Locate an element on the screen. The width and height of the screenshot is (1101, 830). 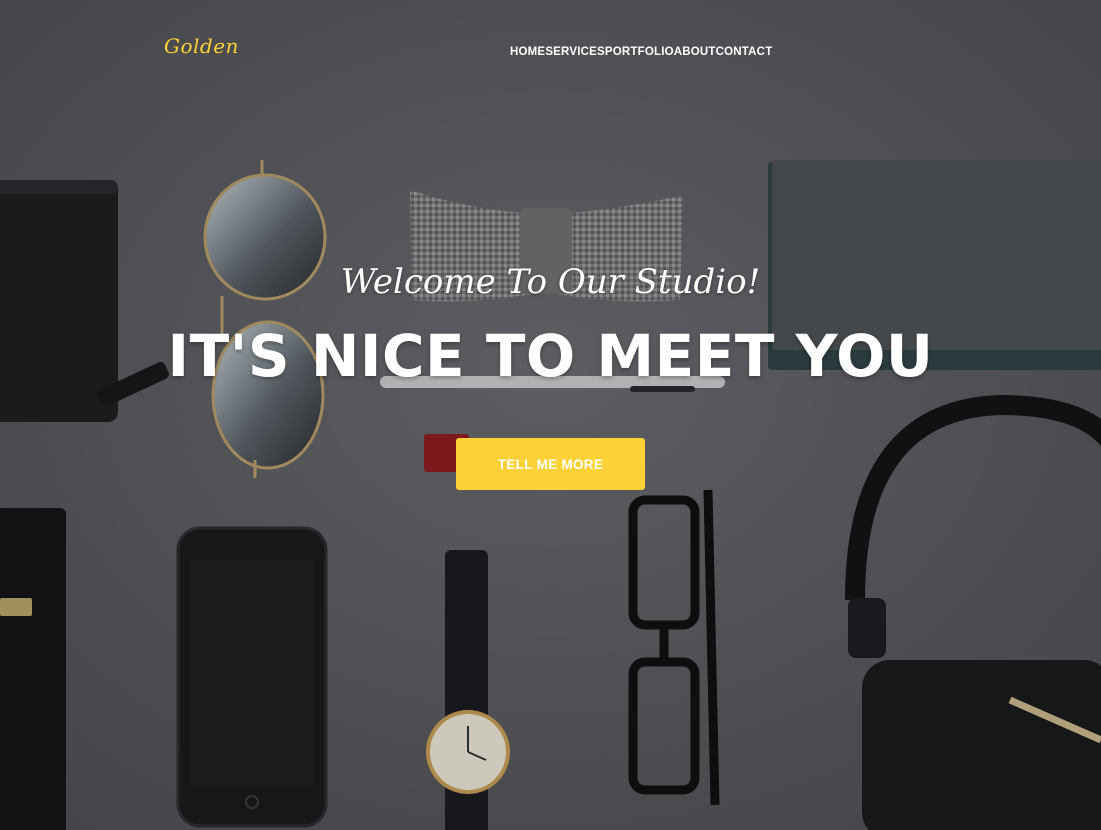
intro-heading: IT'S NICE TO MEET YOU is located at coordinates (550, 356).